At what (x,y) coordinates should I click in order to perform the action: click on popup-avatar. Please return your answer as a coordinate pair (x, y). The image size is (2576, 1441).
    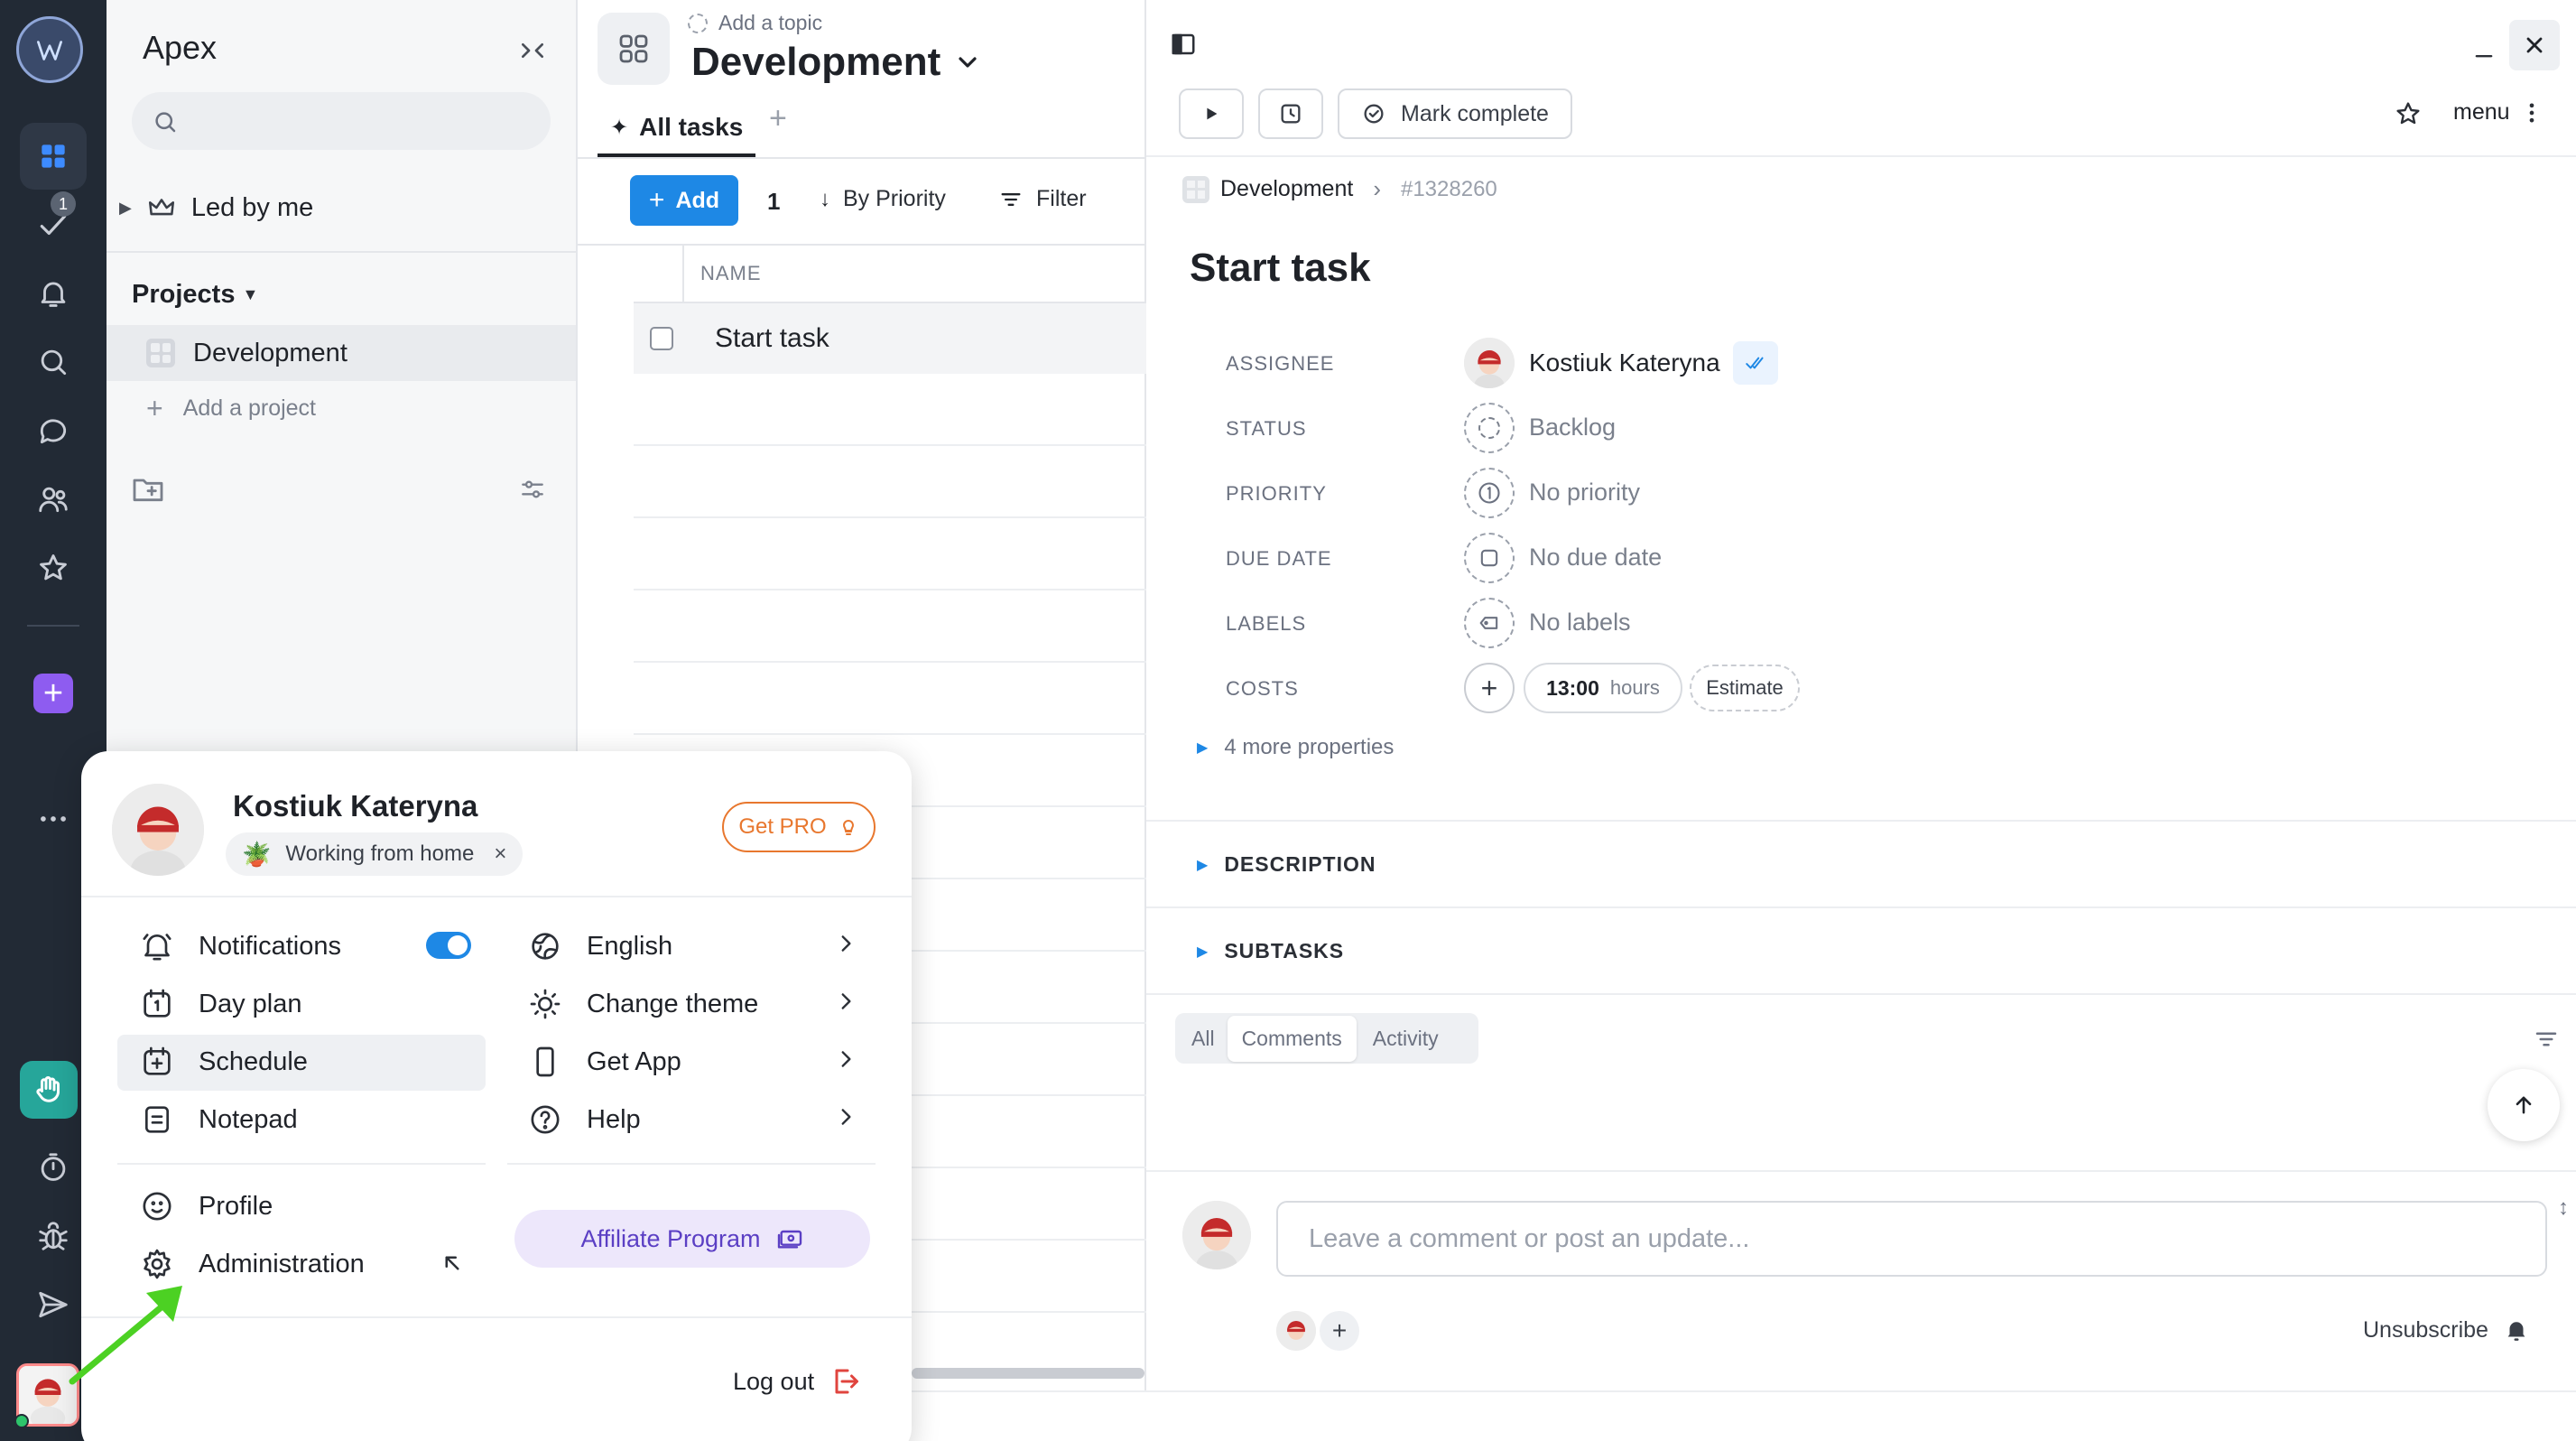
    Looking at the image, I should click on (158, 830).